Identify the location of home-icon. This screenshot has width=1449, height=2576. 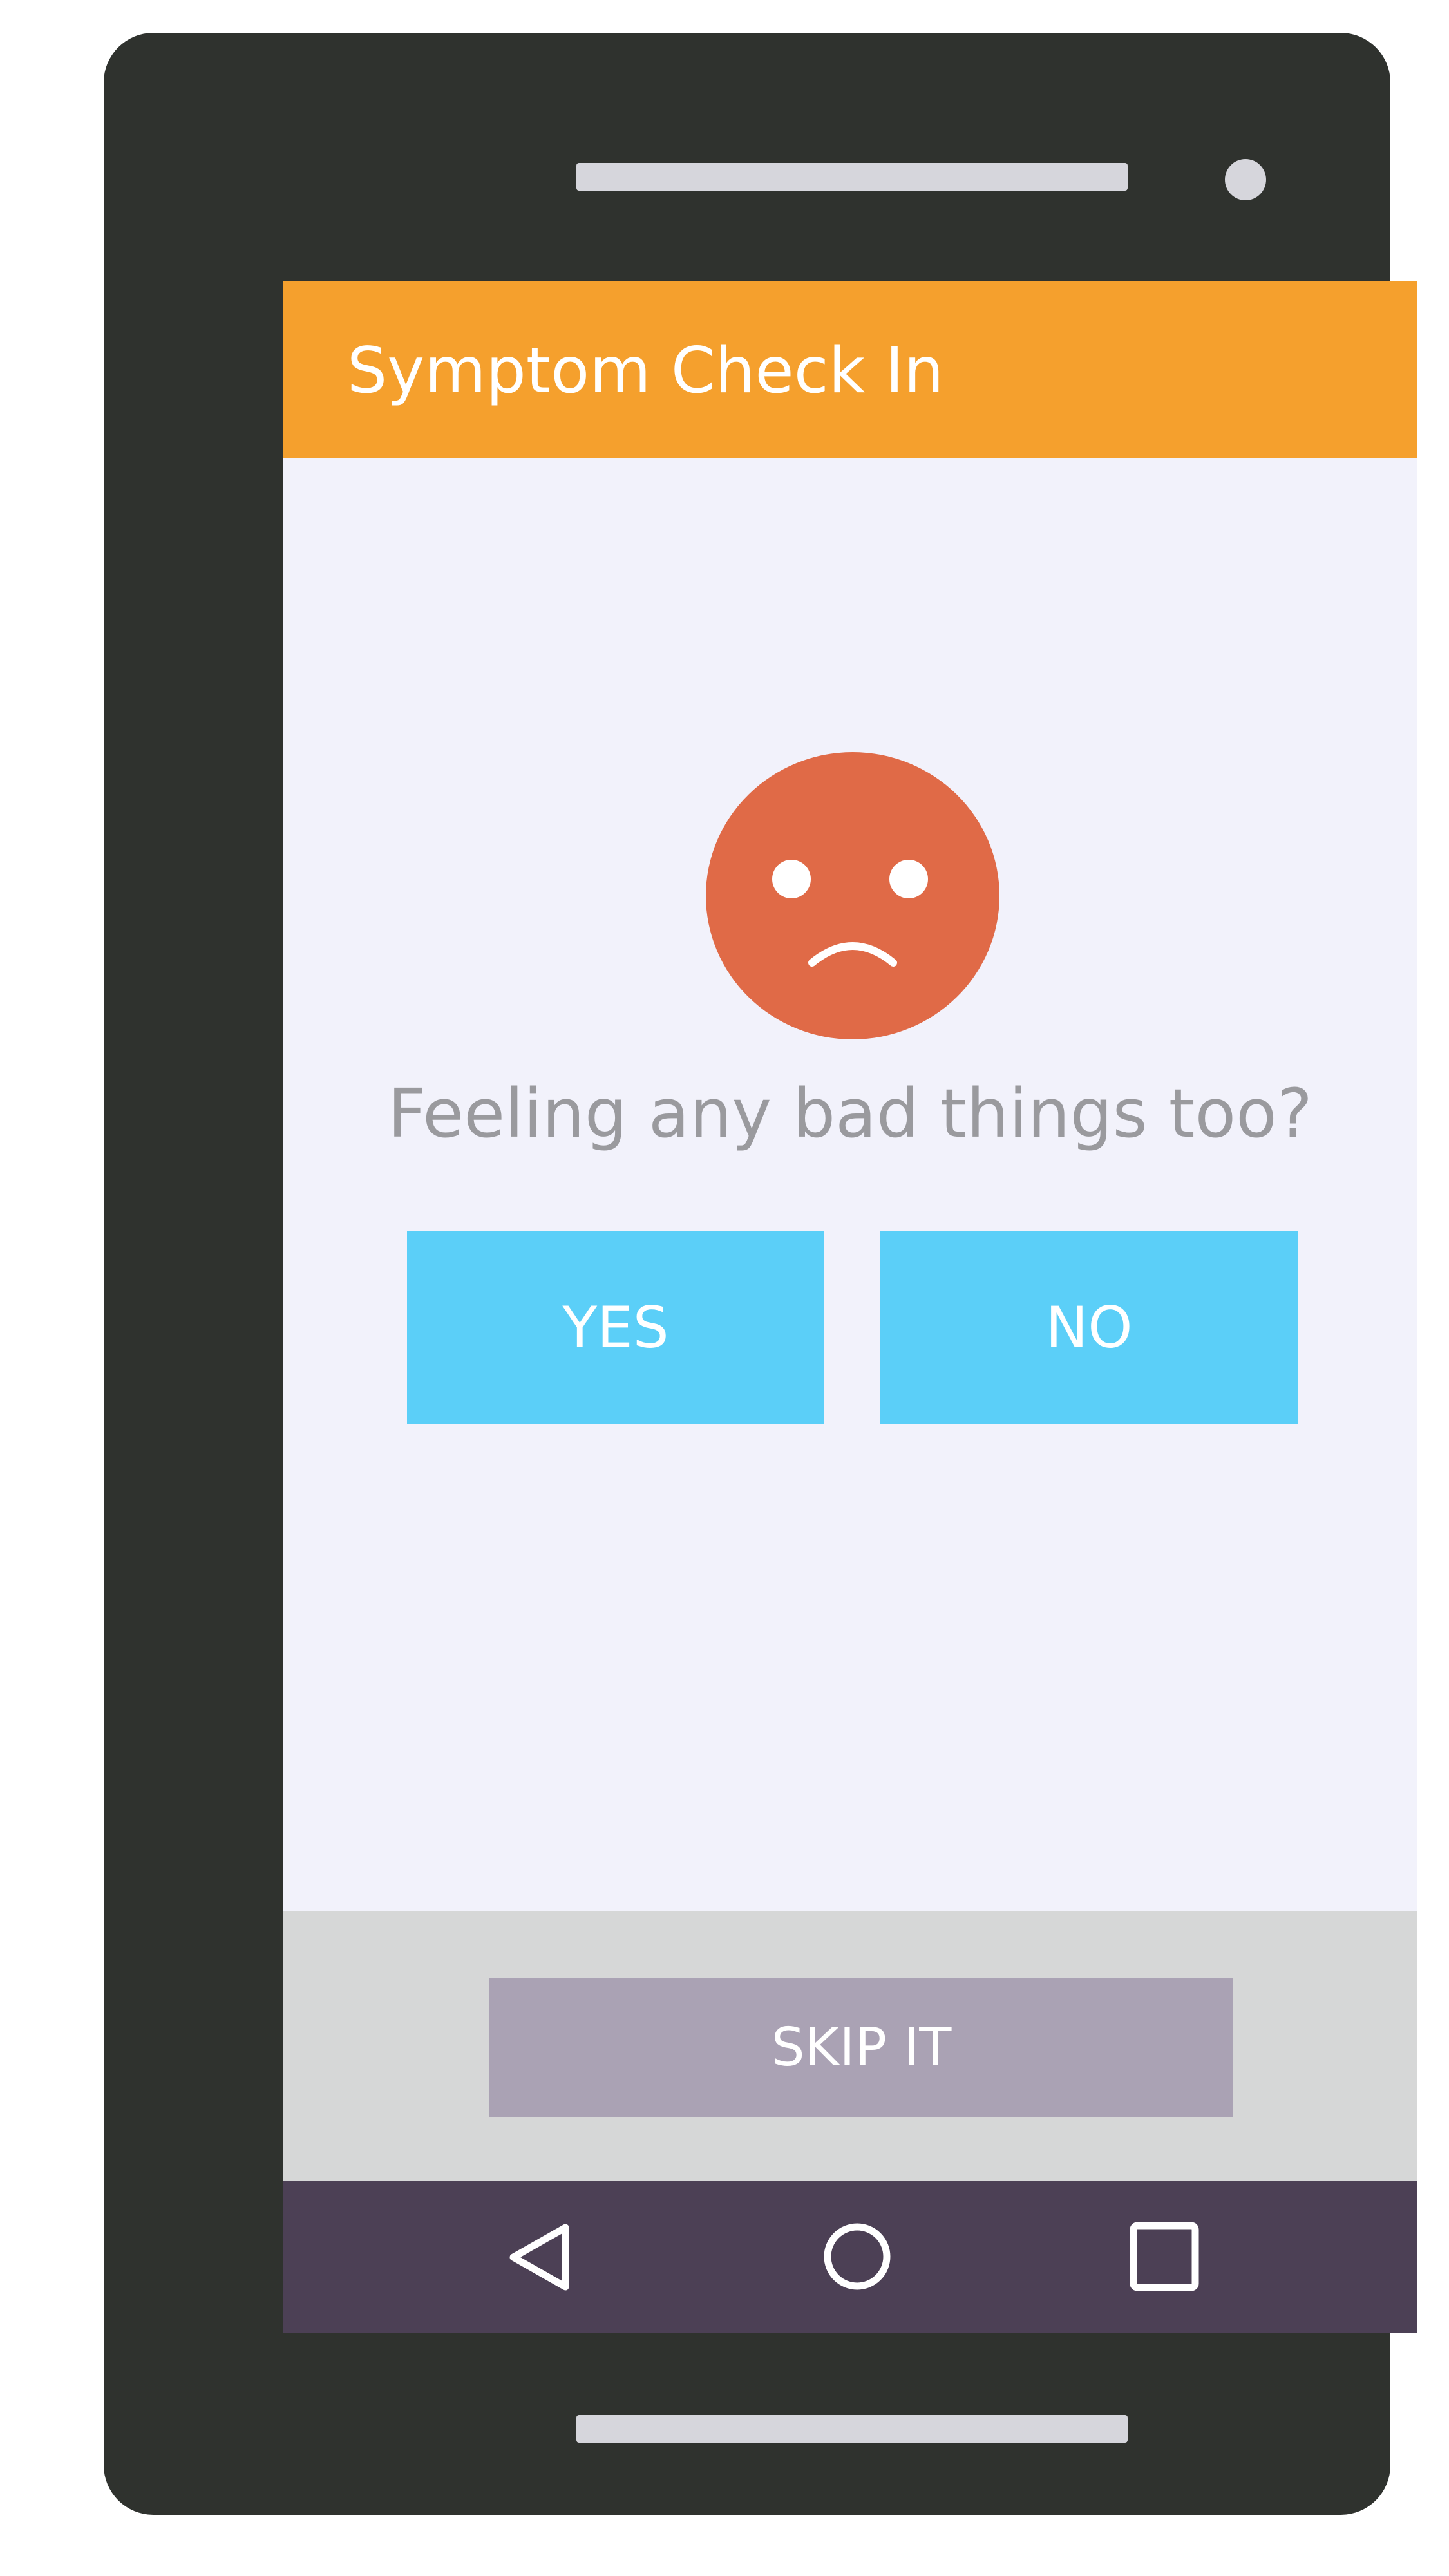
(857, 2256).